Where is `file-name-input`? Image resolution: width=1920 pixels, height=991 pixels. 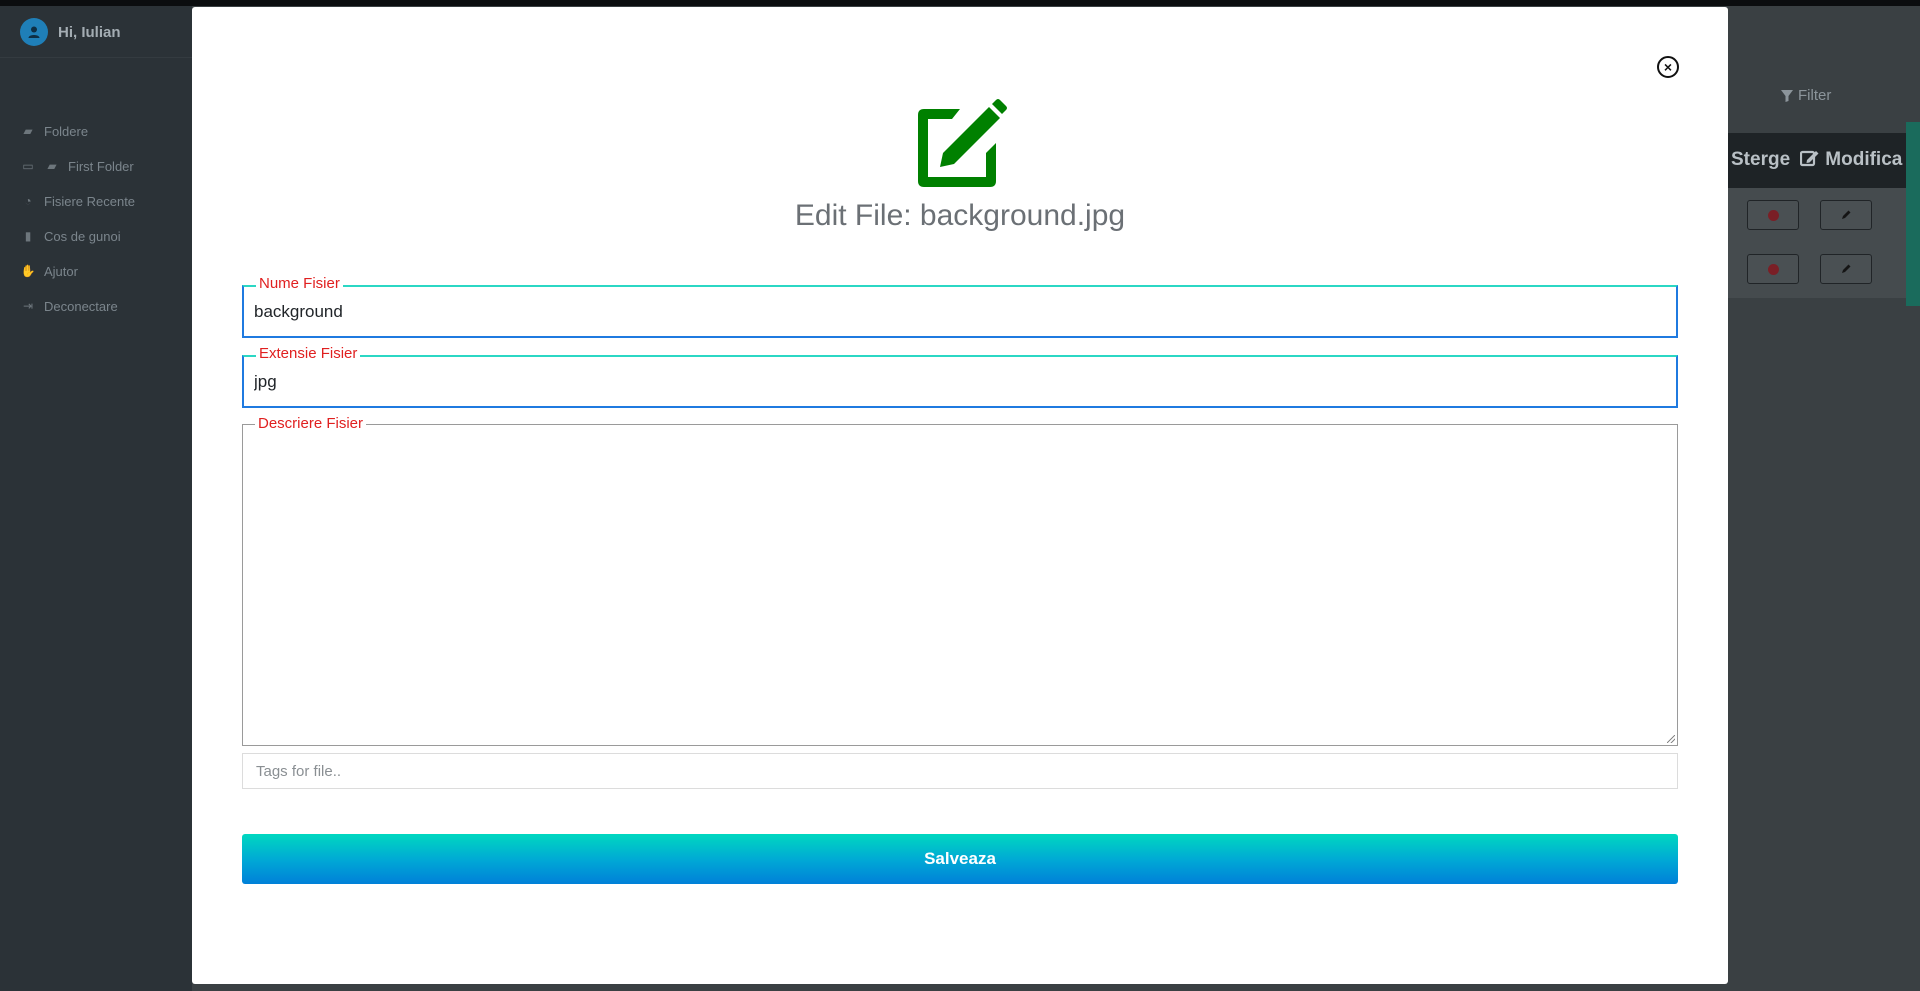 file-name-input is located at coordinates (954, 312).